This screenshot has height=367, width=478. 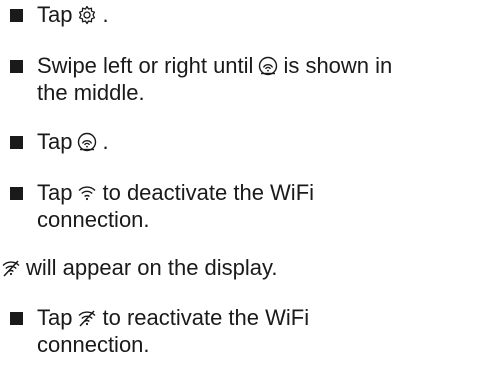 What do you see at coordinates (208, 192) in the screenshot?
I see `step-text-suffix: to deactivate the WiFi` at bounding box center [208, 192].